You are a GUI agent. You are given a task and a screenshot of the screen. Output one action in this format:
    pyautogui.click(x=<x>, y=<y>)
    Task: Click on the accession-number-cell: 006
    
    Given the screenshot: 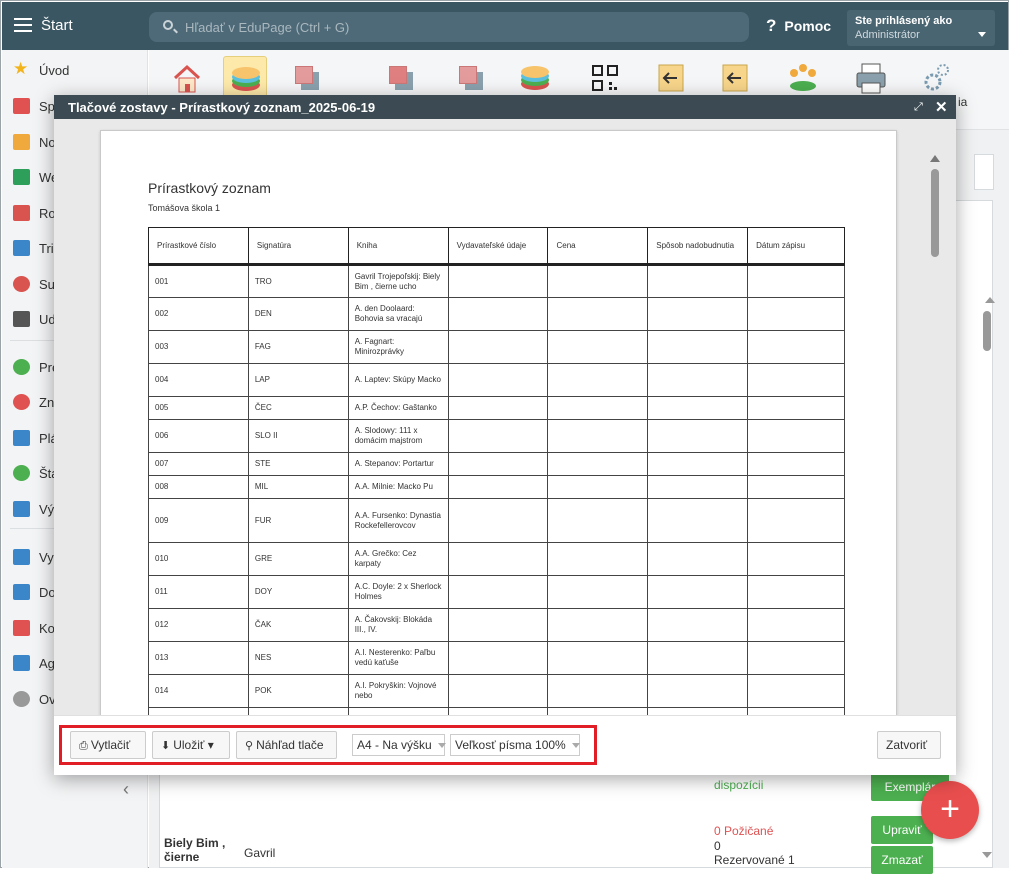 What is the action you would take?
    pyautogui.click(x=198, y=436)
    